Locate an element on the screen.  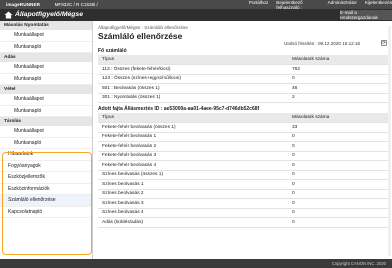
sidebar-item-check-counter: Számláló ellenőrzése is located at coordinates (46, 201).